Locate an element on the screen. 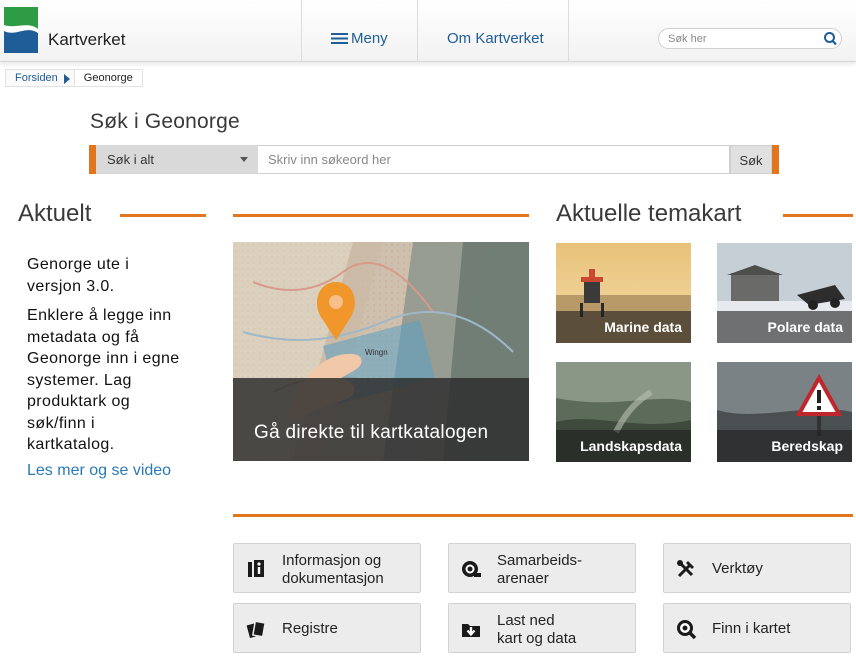 This screenshot has width=856, height=660. search-button: Søk is located at coordinates (751, 159).